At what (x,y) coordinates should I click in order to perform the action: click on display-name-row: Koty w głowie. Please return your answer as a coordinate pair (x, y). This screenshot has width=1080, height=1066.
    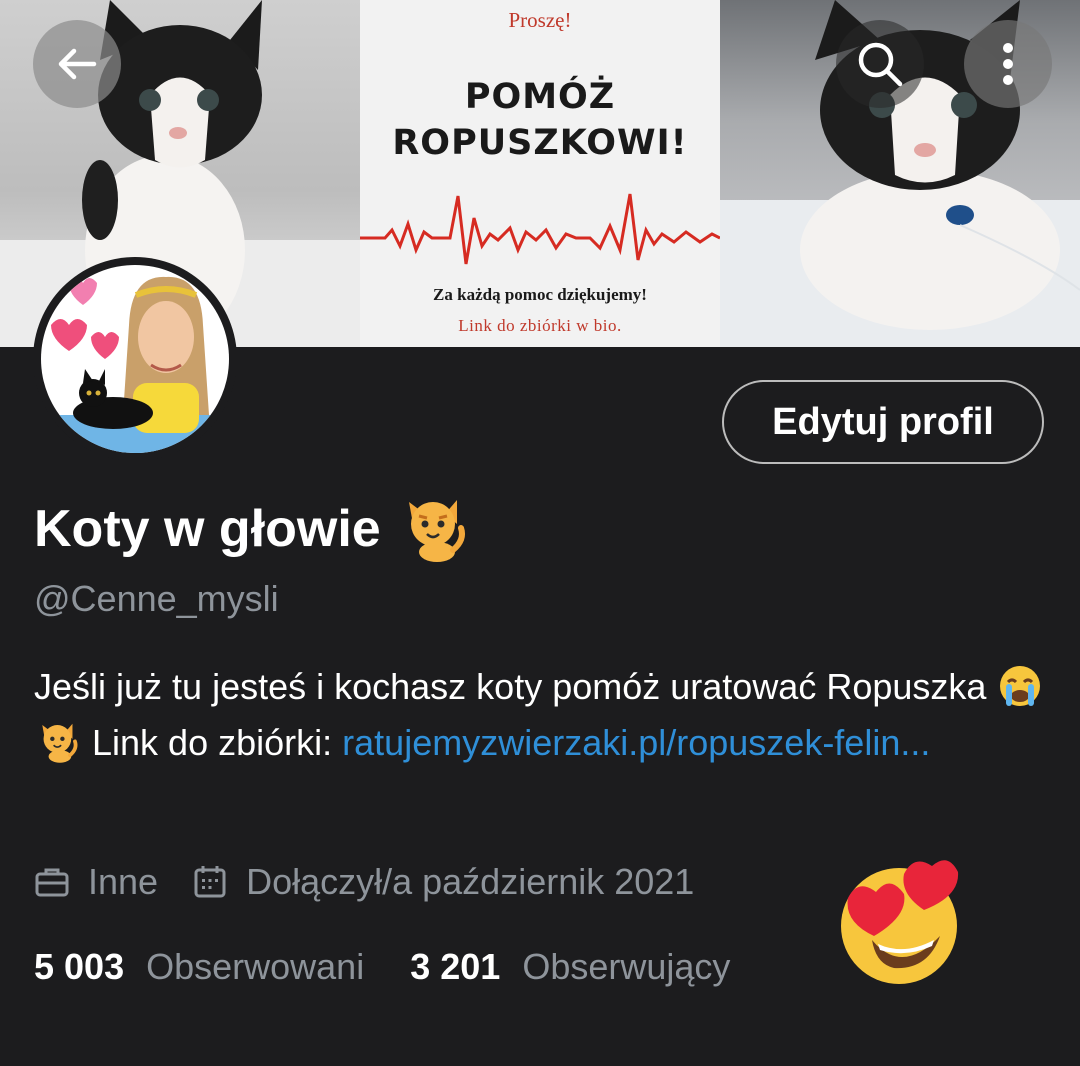
    Looking at the image, I should click on (251, 529).